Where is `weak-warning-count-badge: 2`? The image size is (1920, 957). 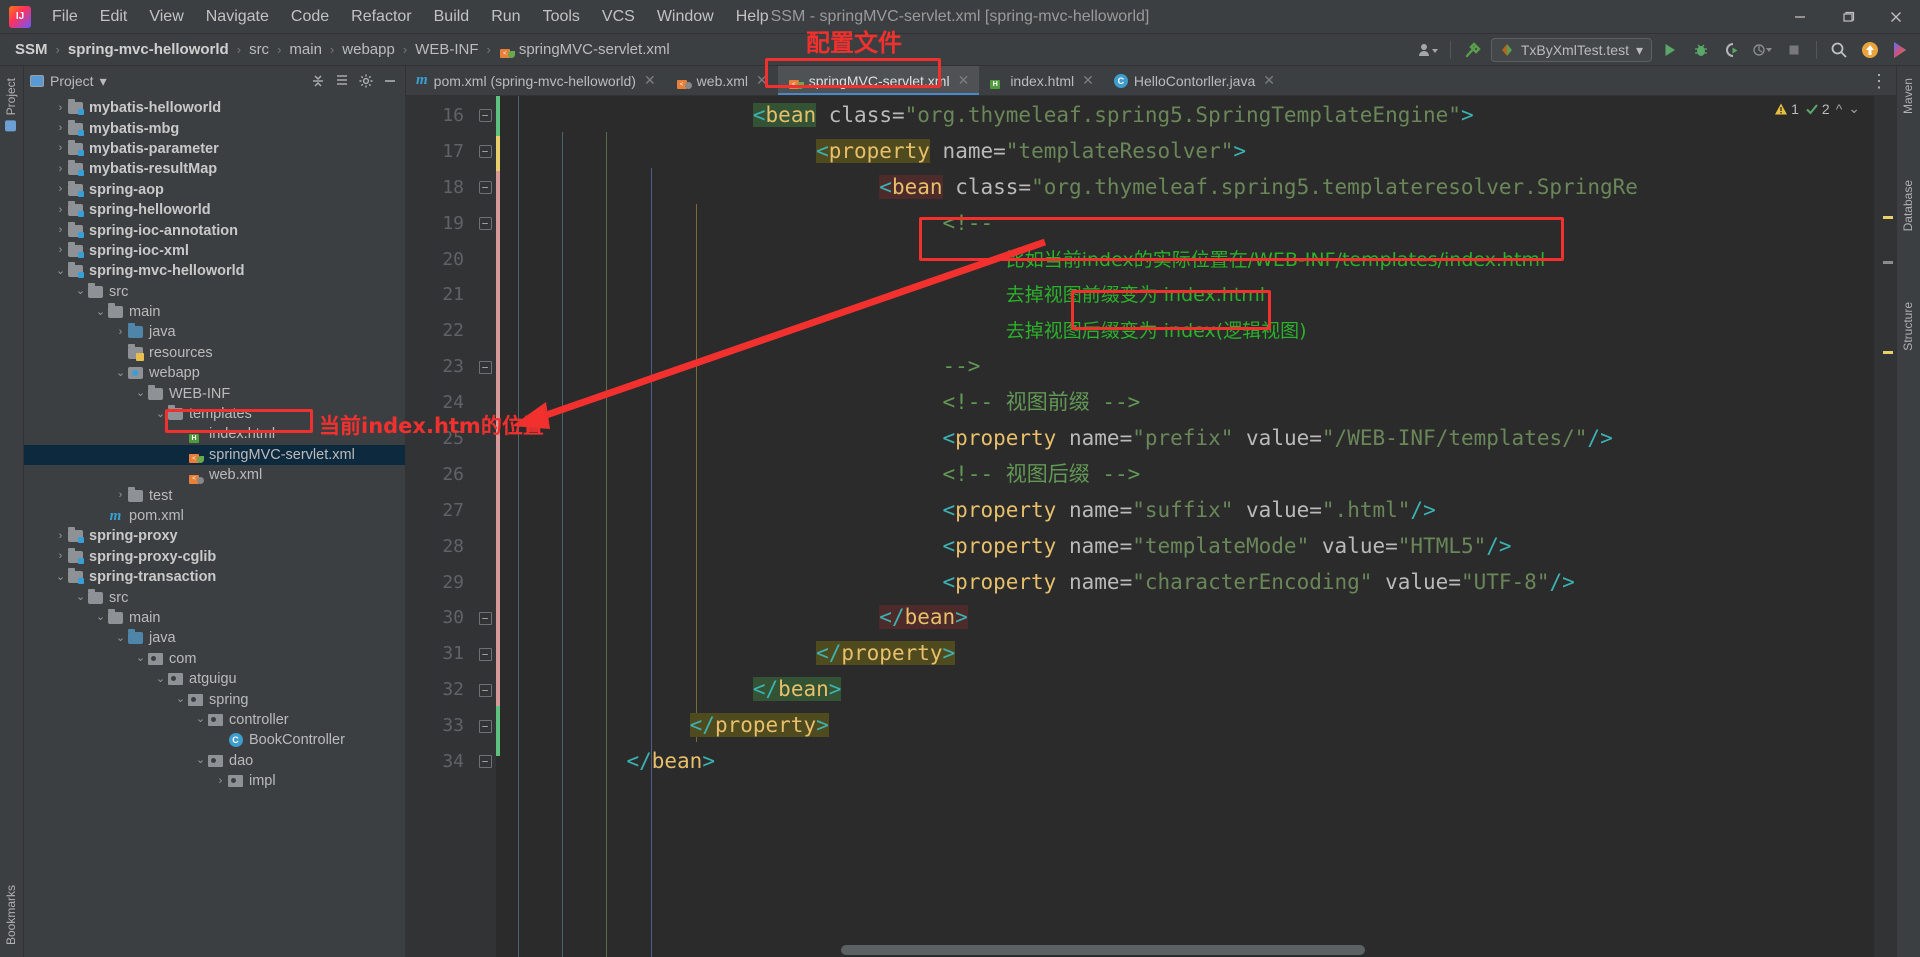 weak-warning-count-badge: 2 is located at coordinates (1817, 109).